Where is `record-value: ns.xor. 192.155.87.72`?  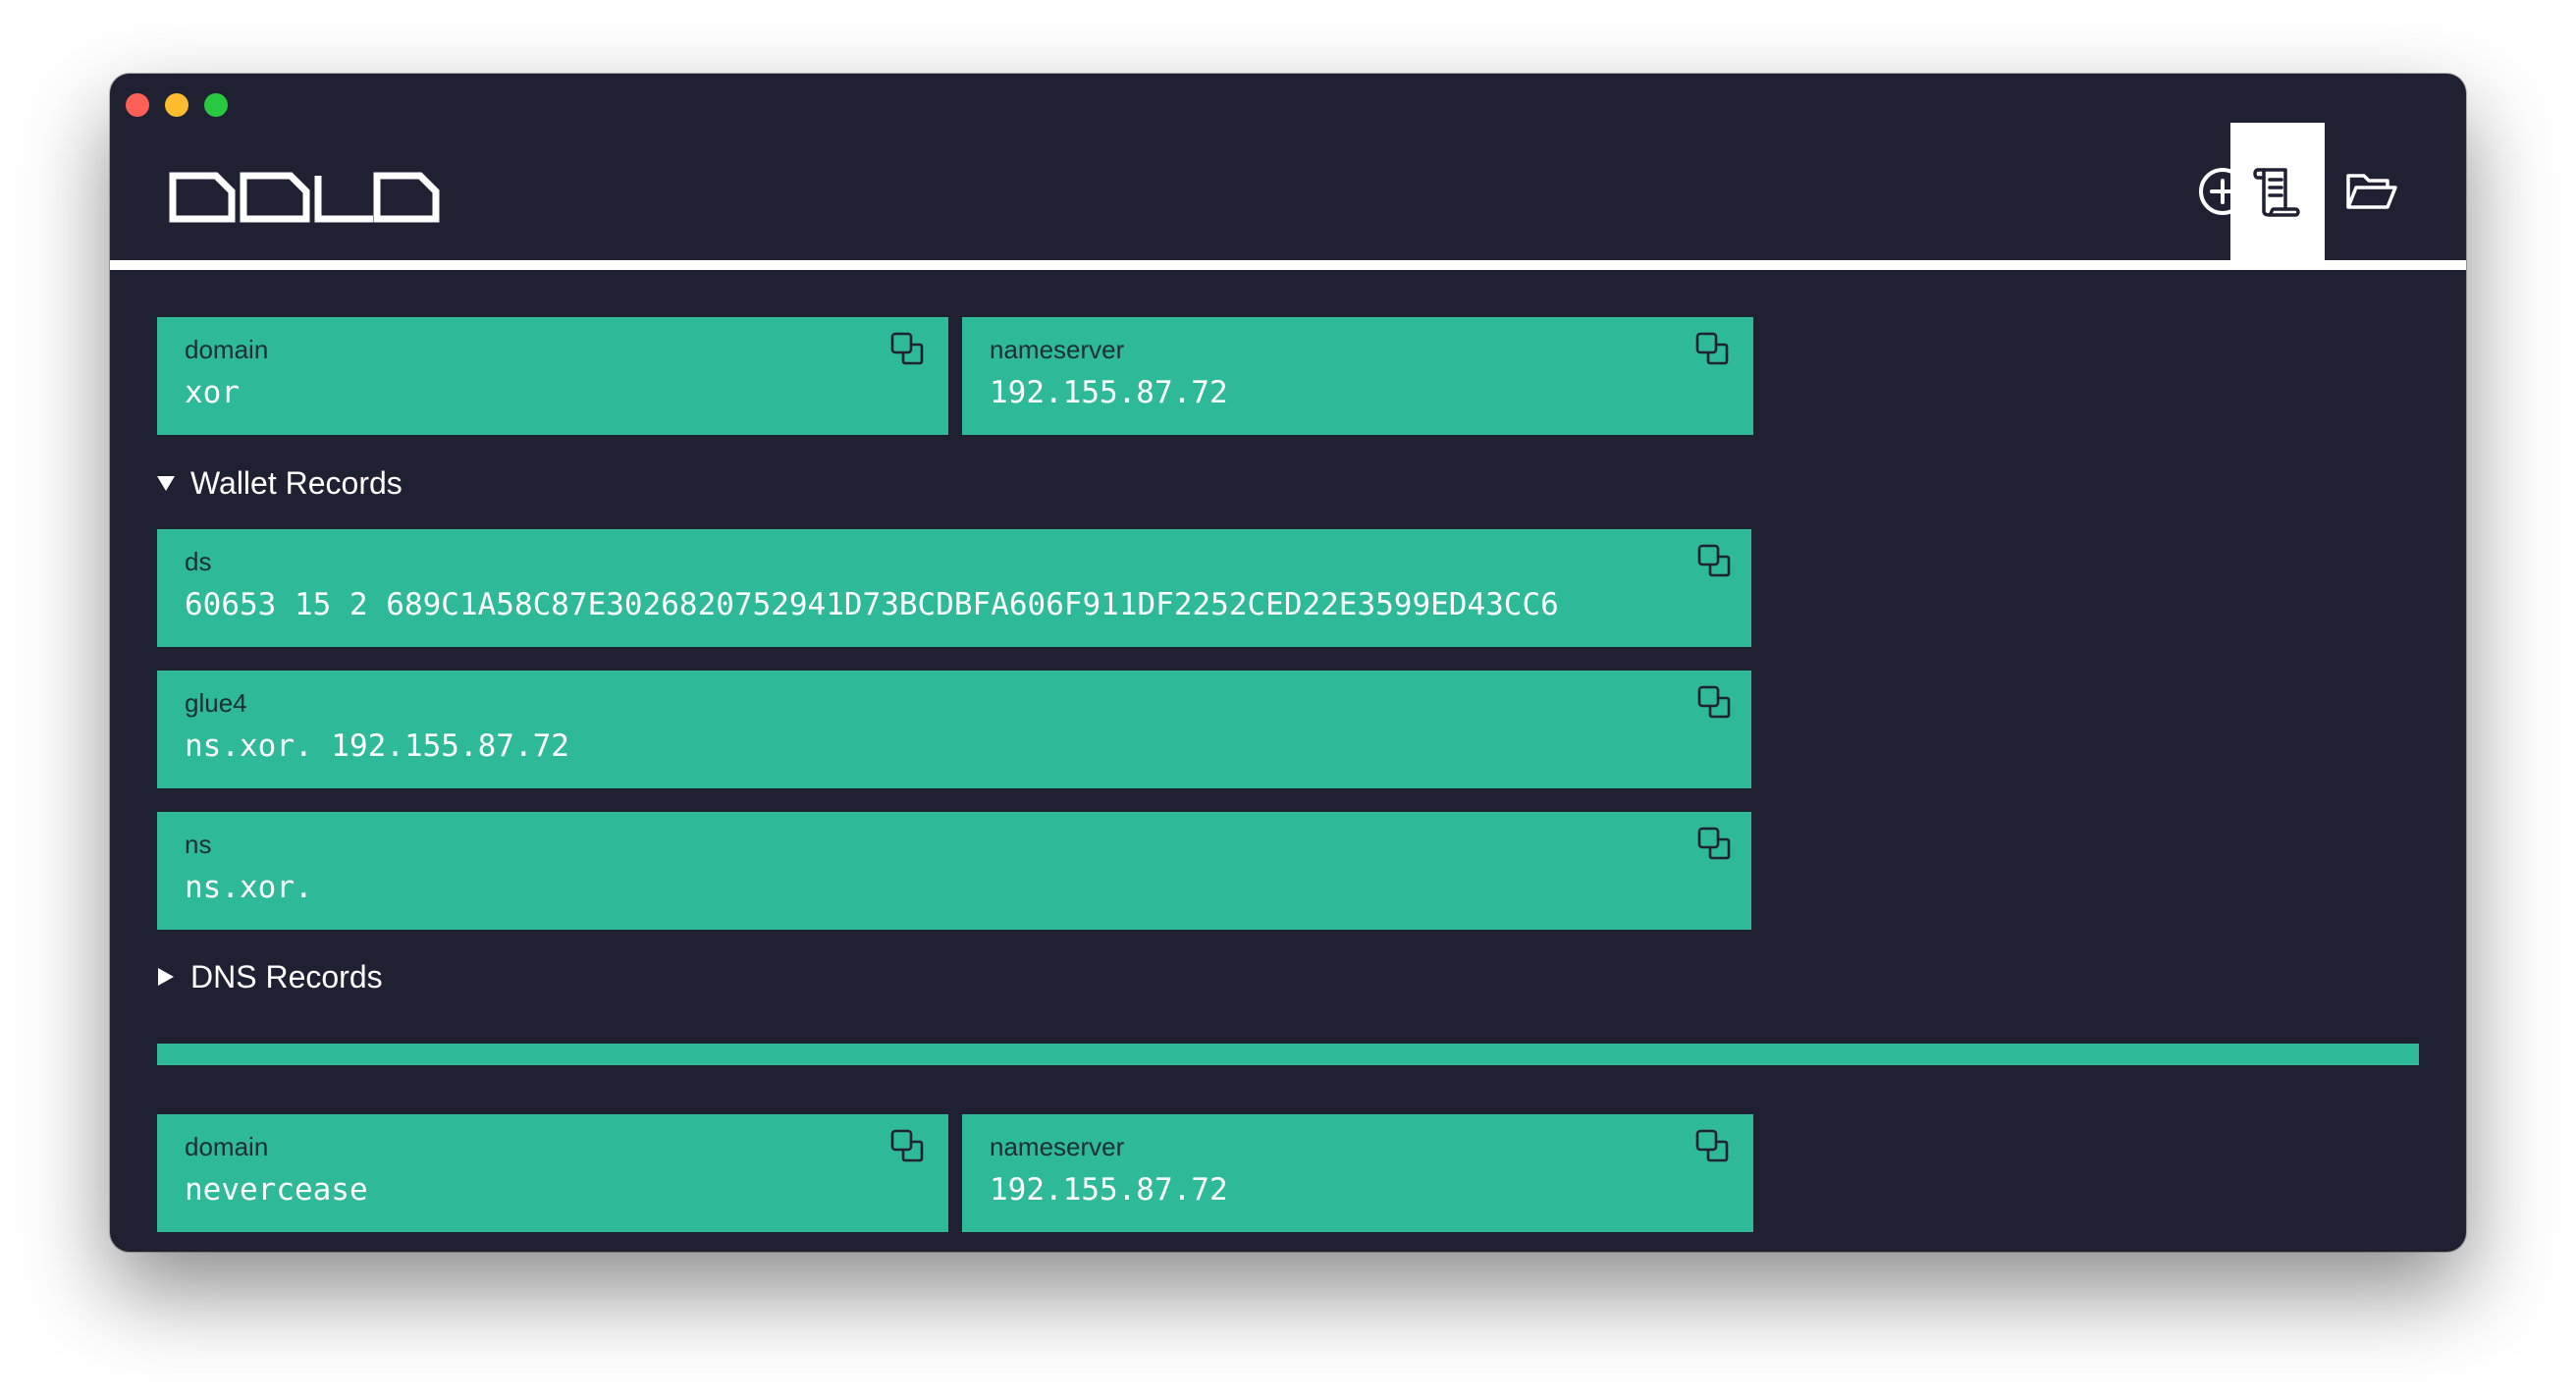 record-value: ns.xor. 192.155.87.72 is located at coordinates (377, 746).